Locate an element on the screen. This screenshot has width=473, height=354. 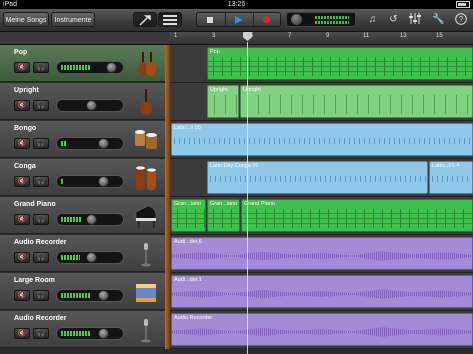
region-label: Audi...der.6 is located at coordinates (188, 242).